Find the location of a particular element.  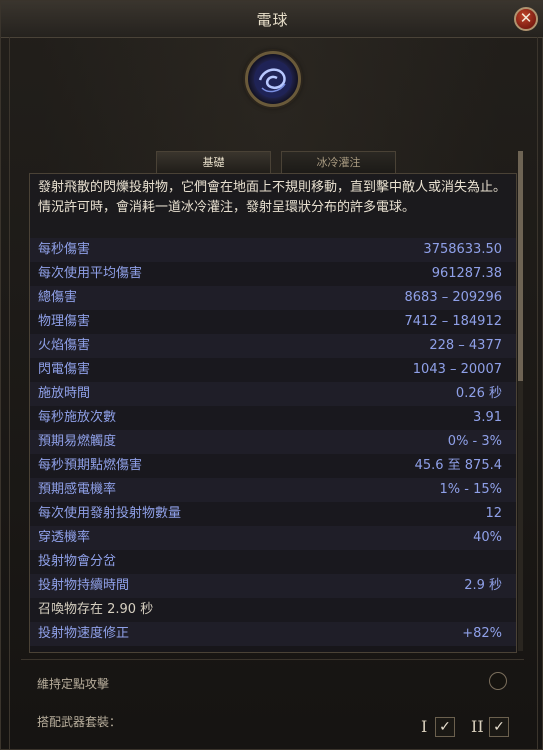

stat-value: 45.6 至 875.4 is located at coordinates (458, 465).